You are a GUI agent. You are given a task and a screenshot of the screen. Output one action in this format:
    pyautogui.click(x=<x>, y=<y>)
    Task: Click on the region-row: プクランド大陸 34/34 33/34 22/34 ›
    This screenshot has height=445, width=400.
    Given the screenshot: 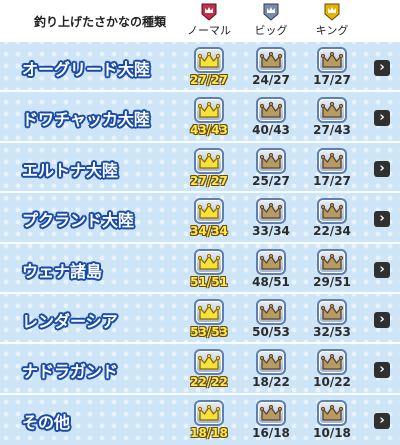 What is the action you would take?
    pyautogui.click(x=200, y=218)
    